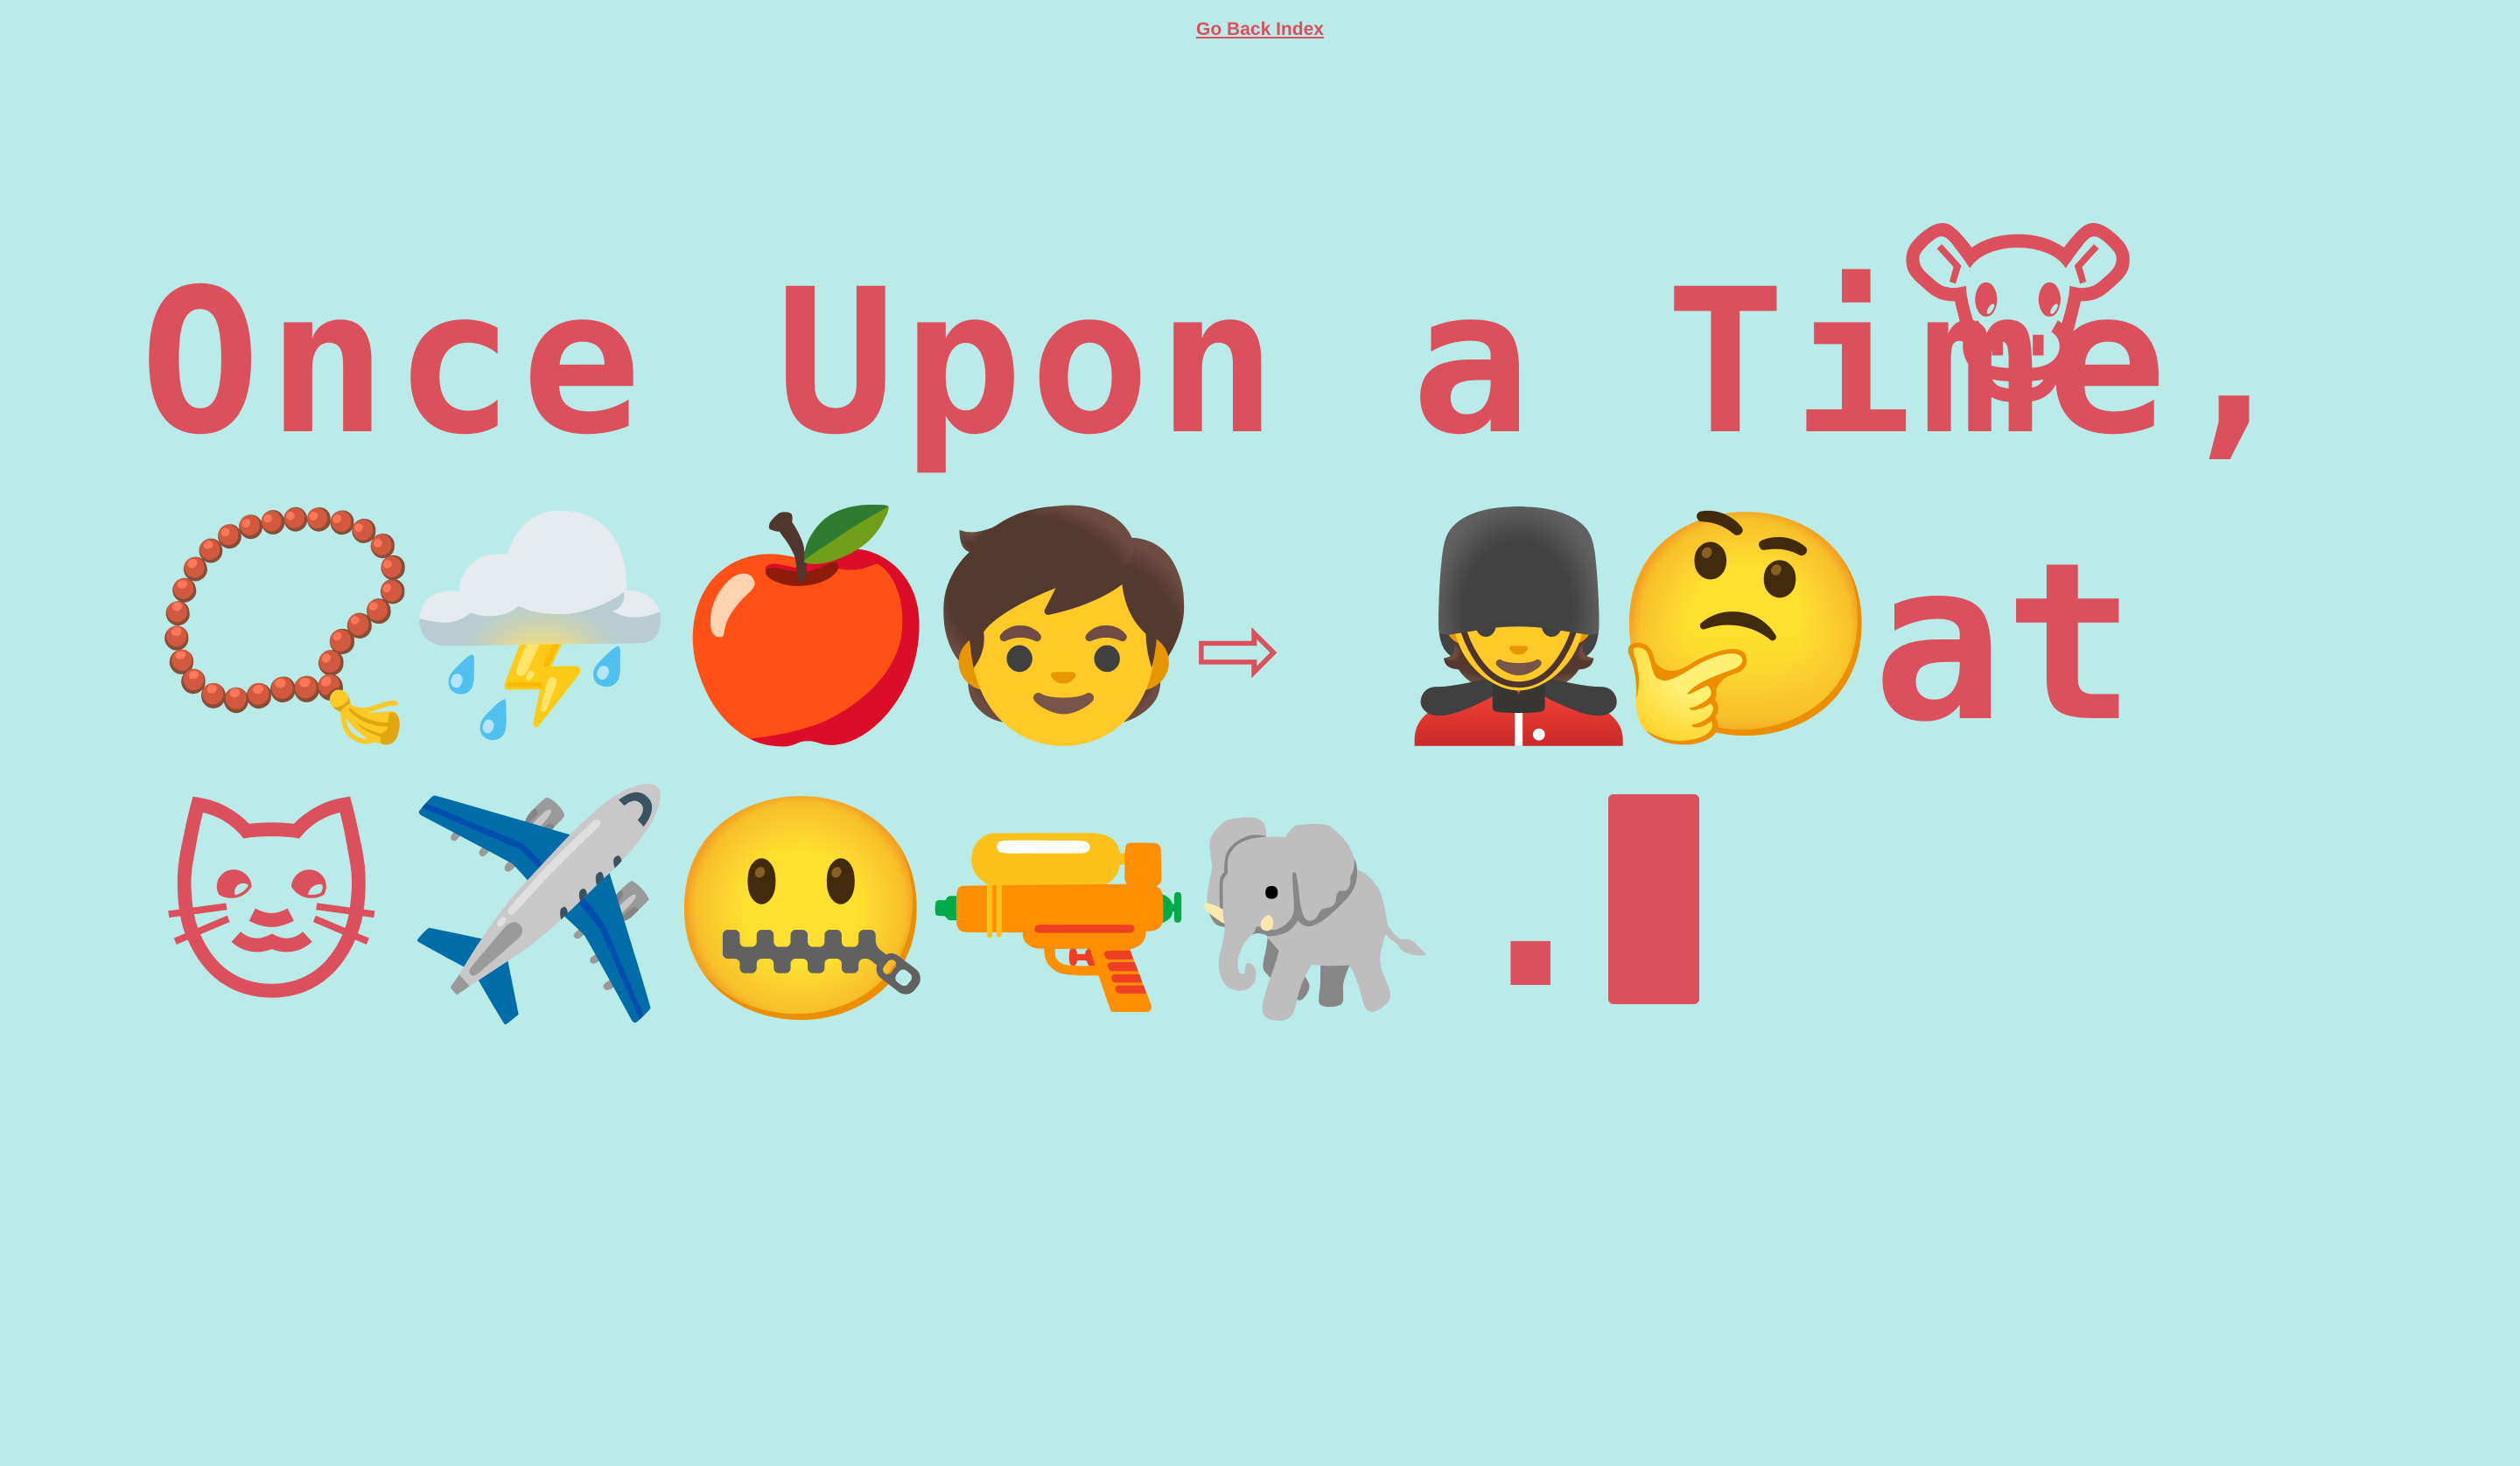 The height and width of the screenshot is (1466, 2520). Describe the element at coordinates (1531, 901) in the screenshot. I see `story-text-period: .` at that location.